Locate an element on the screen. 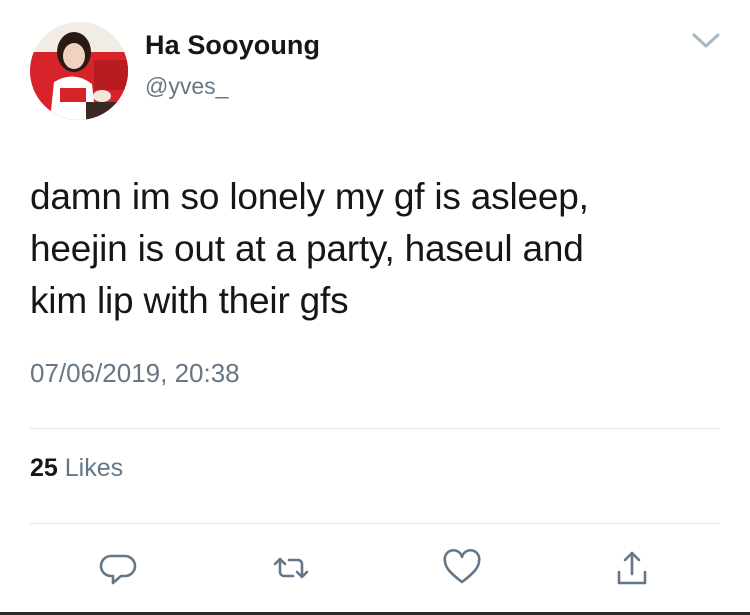 The height and width of the screenshot is (615, 750). reply-icon is located at coordinates (119, 568).